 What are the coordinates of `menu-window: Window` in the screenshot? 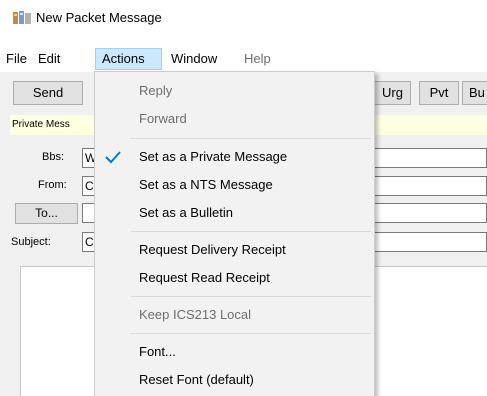 It's located at (194, 59).